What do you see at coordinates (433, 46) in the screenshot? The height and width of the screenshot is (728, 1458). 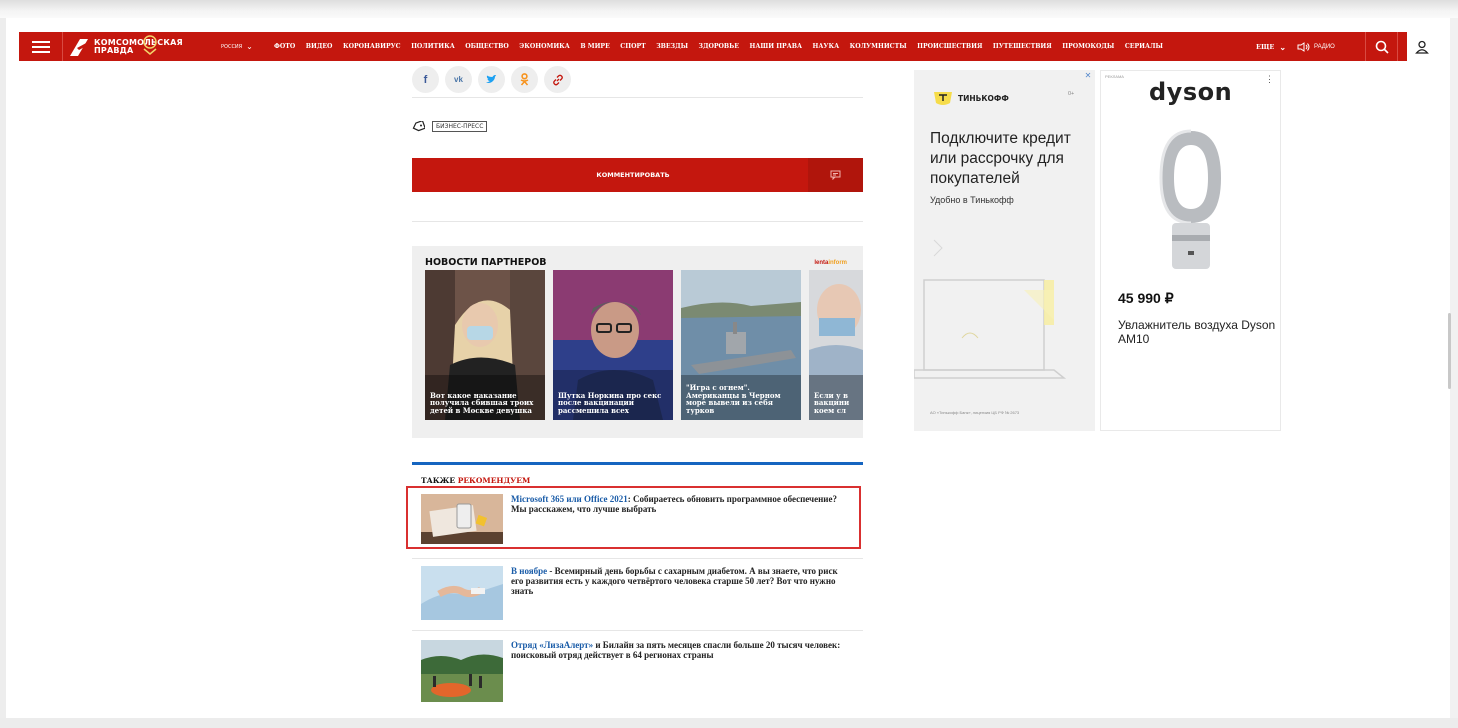 I see `nav-item-politics: ПОЛИТИКА` at bounding box center [433, 46].